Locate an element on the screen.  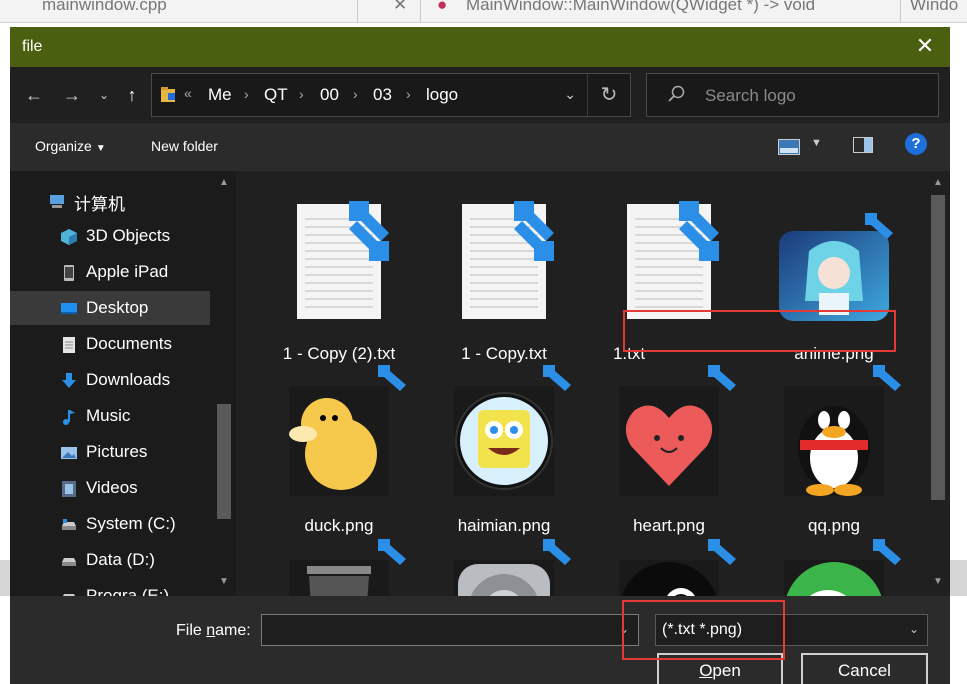
view-dropdown-icon: ▼ is located at coordinates (816, 143).